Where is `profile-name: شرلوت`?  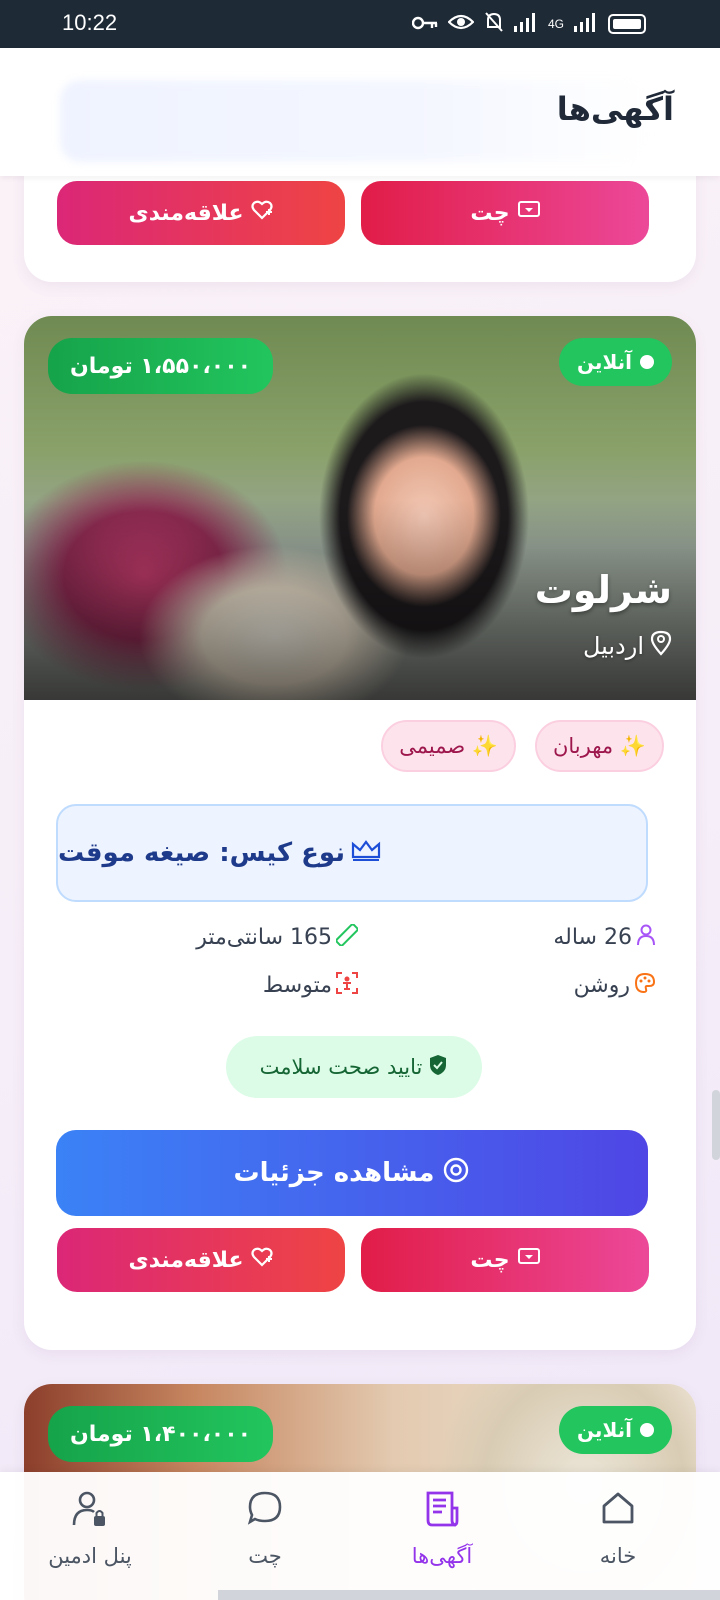
profile-name: شرلوت is located at coordinates (603, 590).